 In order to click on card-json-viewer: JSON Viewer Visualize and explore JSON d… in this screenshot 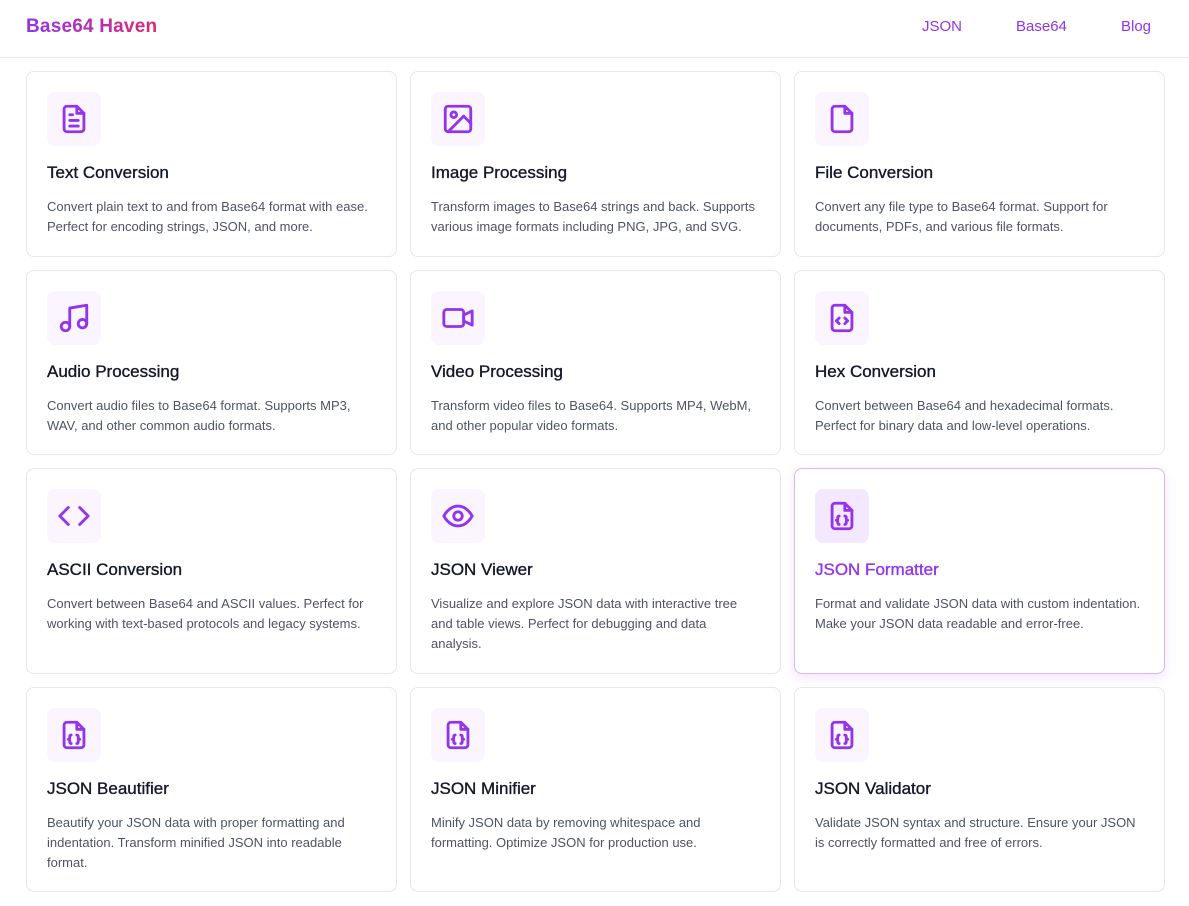, I will do `click(595, 571)`.